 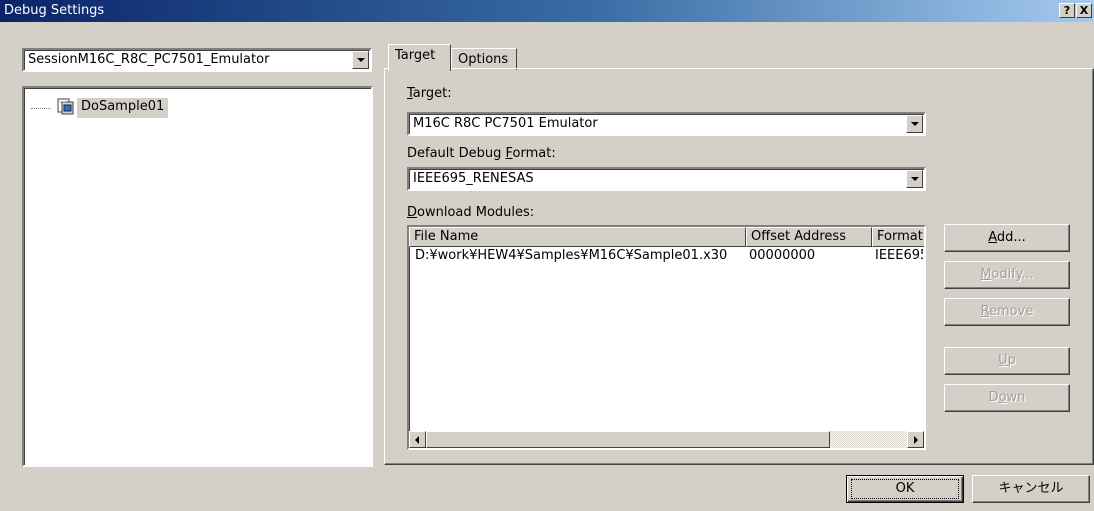 What do you see at coordinates (914, 124) in the screenshot?
I see `target-dropdown-icon` at bounding box center [914, 124].